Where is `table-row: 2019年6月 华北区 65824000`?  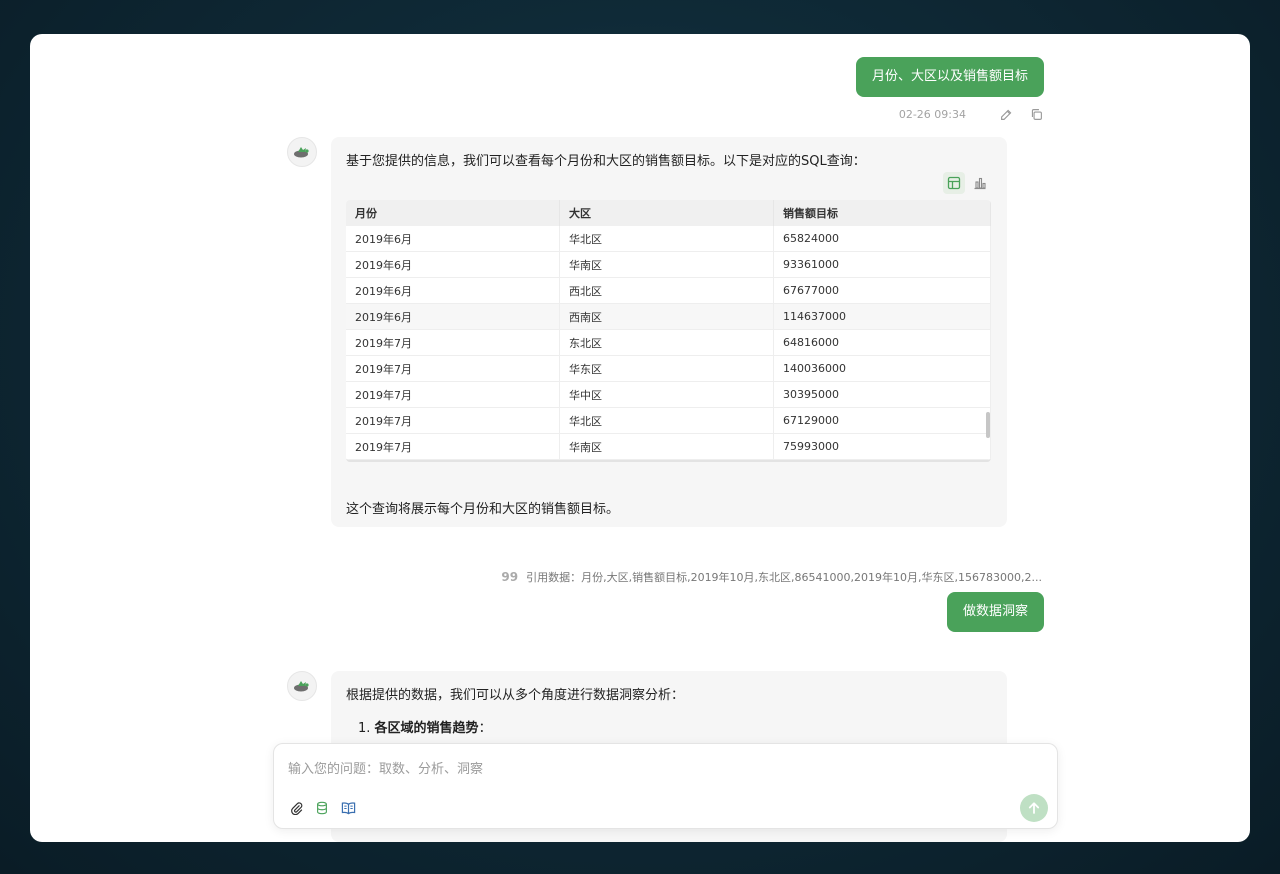
table-row: 2019年6月 华北区 65824000 is located at coordinates (668, 239).